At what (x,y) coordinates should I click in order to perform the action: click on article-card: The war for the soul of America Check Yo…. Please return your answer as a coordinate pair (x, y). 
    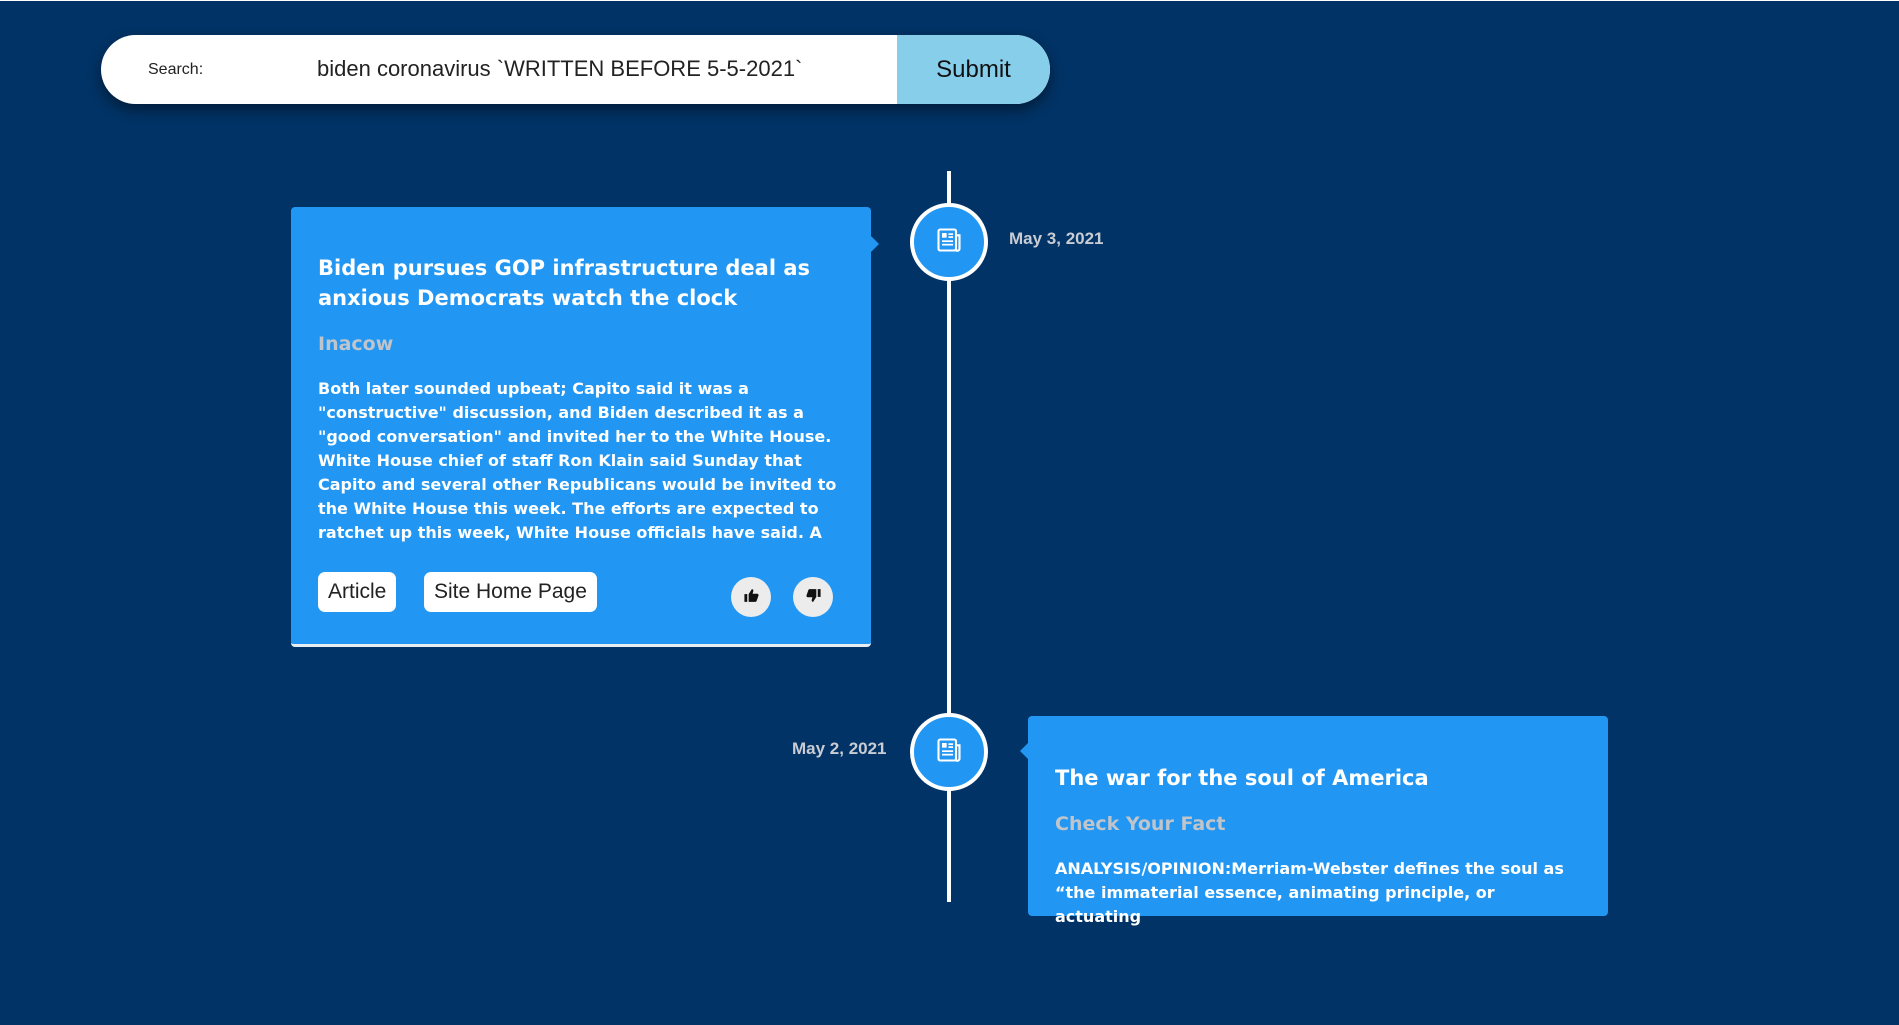
    Looking at the image, I should click on (1314, 821).